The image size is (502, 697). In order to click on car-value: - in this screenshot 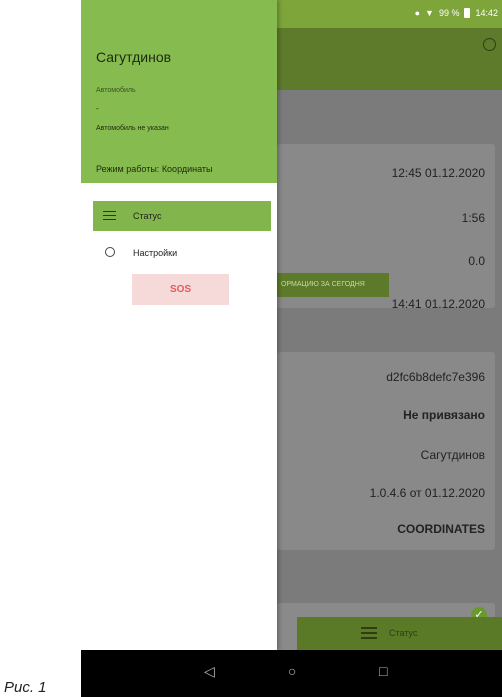, I will do `click(97, 108)`.